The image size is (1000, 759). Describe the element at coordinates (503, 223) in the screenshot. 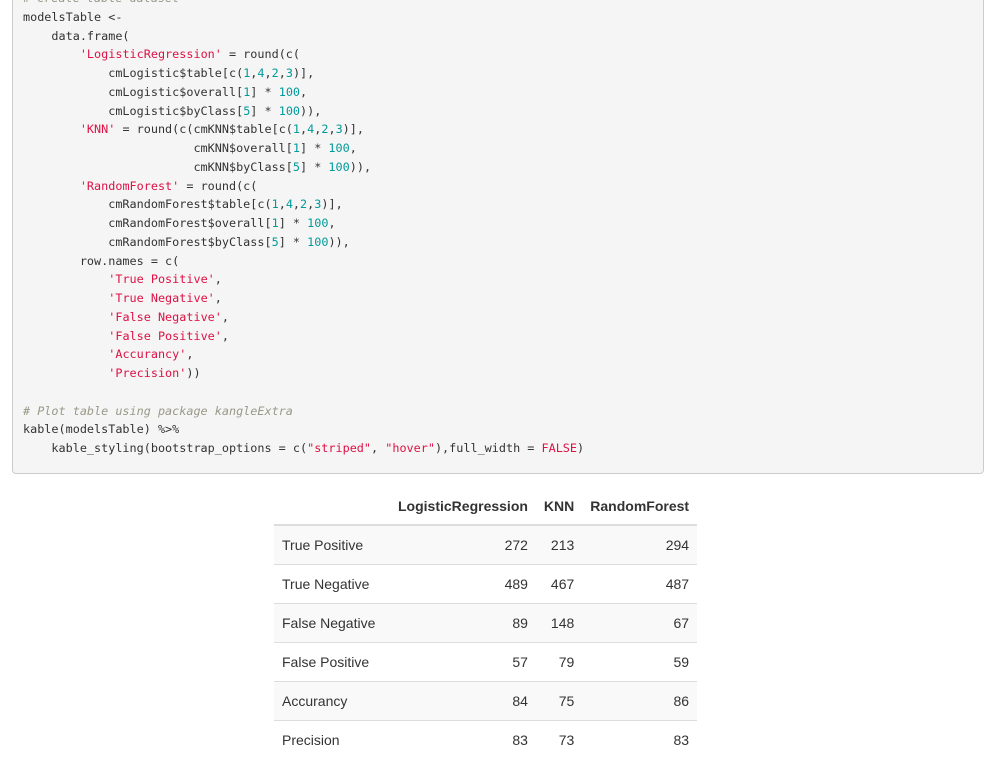

I see `code-line: cmRandomForest$overall[1] * 100,` at that location.